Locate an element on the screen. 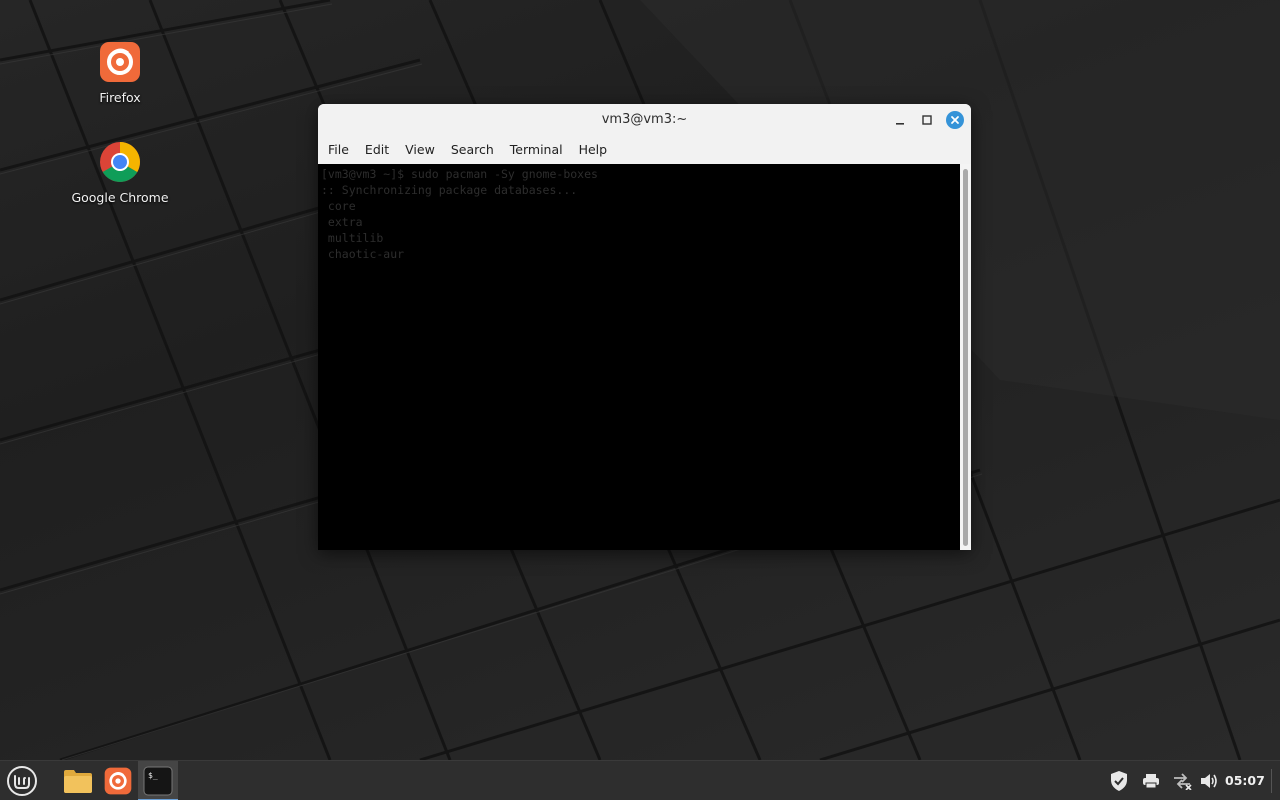  printer-icon is located at coordinates (1151, 781).